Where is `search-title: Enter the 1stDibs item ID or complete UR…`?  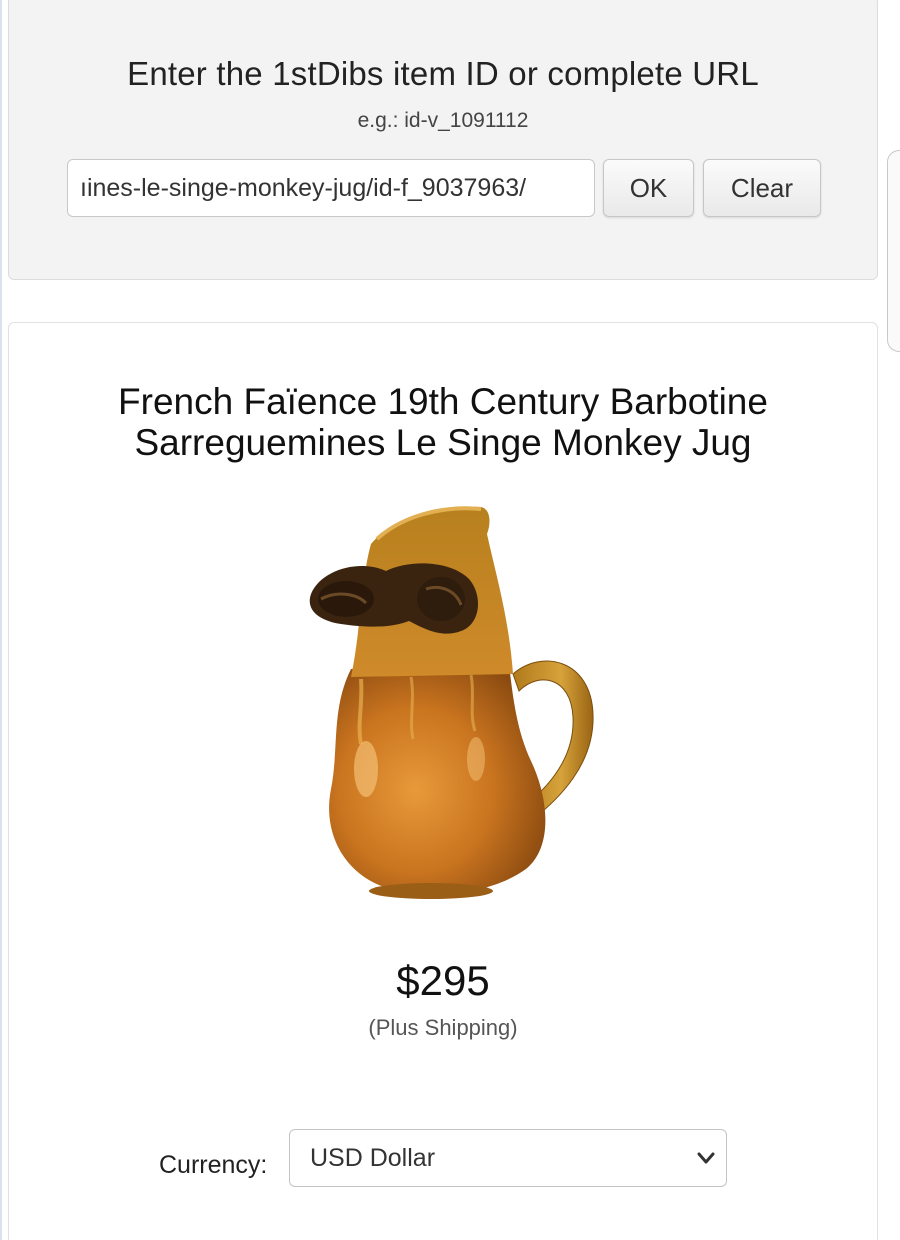 search-title: Enter the 1stDibs item ID or complete UR… is located at coordinates (443, 73).